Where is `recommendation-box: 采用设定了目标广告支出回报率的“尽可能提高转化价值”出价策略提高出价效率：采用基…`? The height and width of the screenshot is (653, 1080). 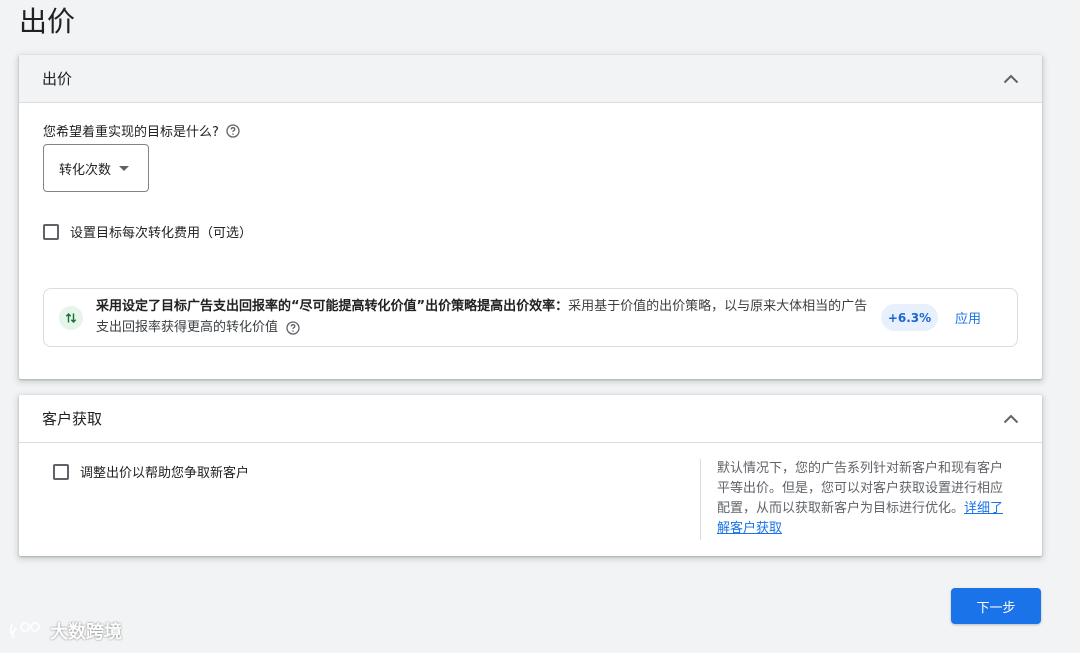 recommendation-box: 采用设定了目标广告支出回报率的“尽可能提高转化价值”出价策略提高出价效率：采用基… is located at coordinates (530, 317).